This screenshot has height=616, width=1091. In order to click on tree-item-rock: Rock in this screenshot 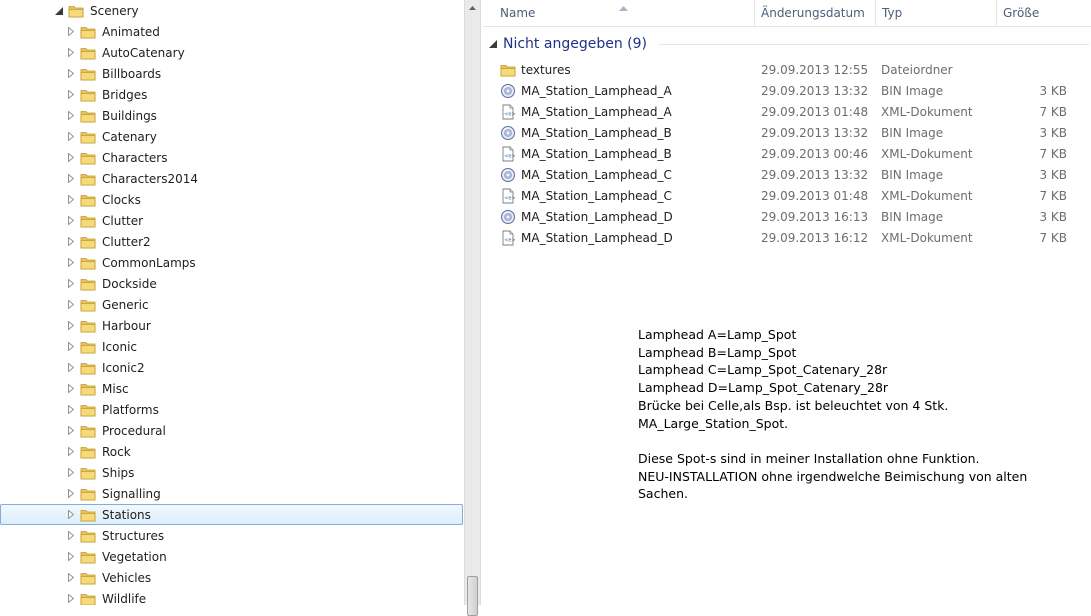, I will do `click(98, 451)`.